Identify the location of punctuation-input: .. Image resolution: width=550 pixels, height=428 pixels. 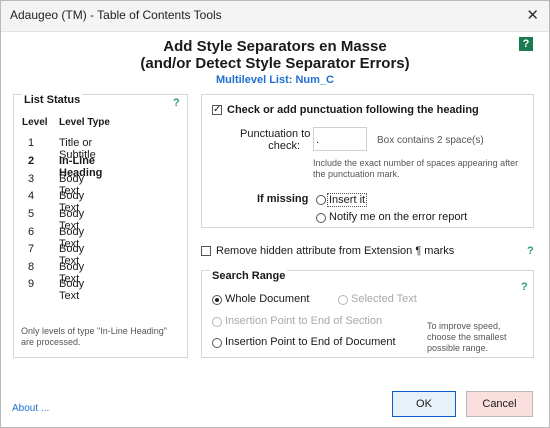
(340, 139).